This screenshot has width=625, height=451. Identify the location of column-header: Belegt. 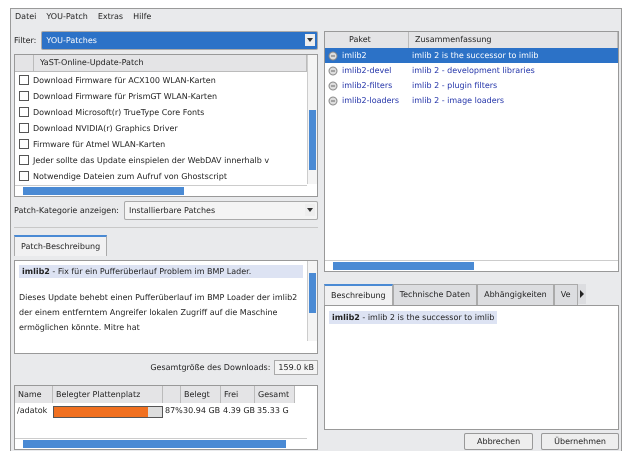
(201, 394).